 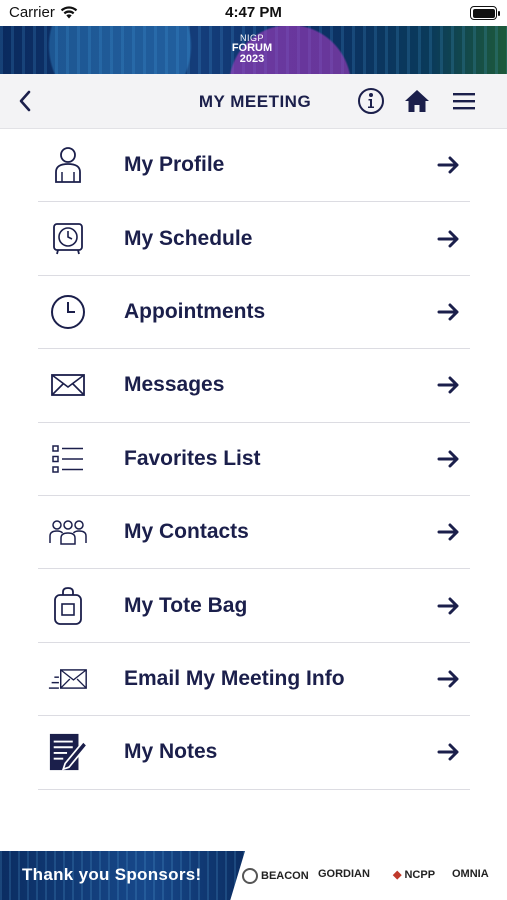 What do you see at coordinates (68, 385) in the screenshot?
I see `envelope-icon` at bounding box center [68, 385].